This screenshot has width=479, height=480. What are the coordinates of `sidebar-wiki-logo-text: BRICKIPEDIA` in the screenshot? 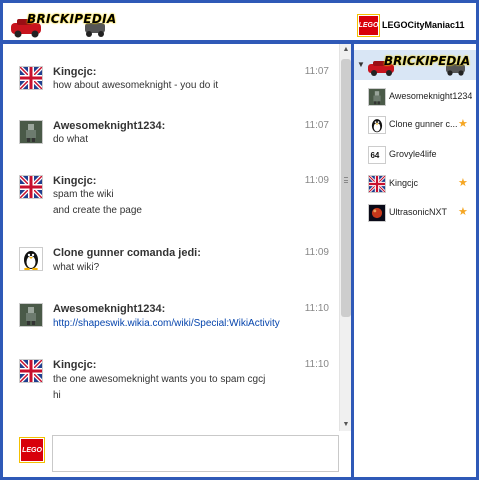 It's located at (427, 61).